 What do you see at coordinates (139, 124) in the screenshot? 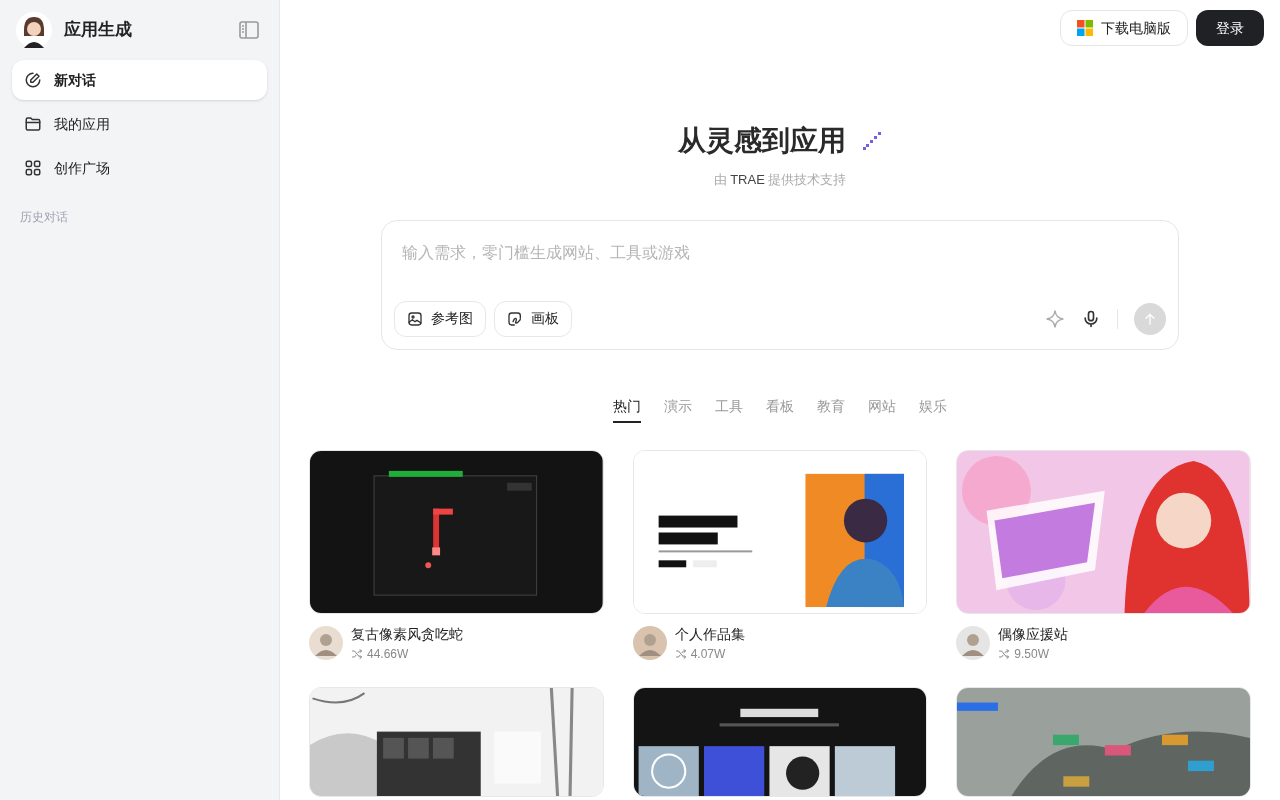
I see `sidebar-item: 我的应用` at bounding box center [139, 124].